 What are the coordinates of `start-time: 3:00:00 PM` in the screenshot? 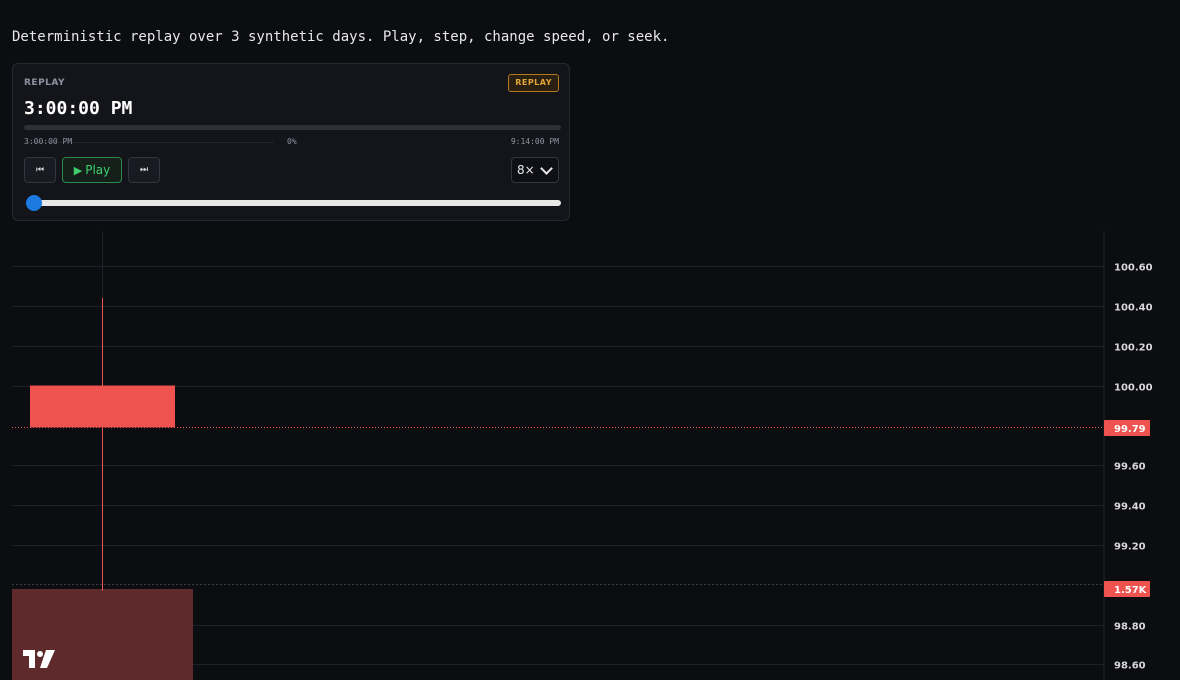 It's located at (48, 141).